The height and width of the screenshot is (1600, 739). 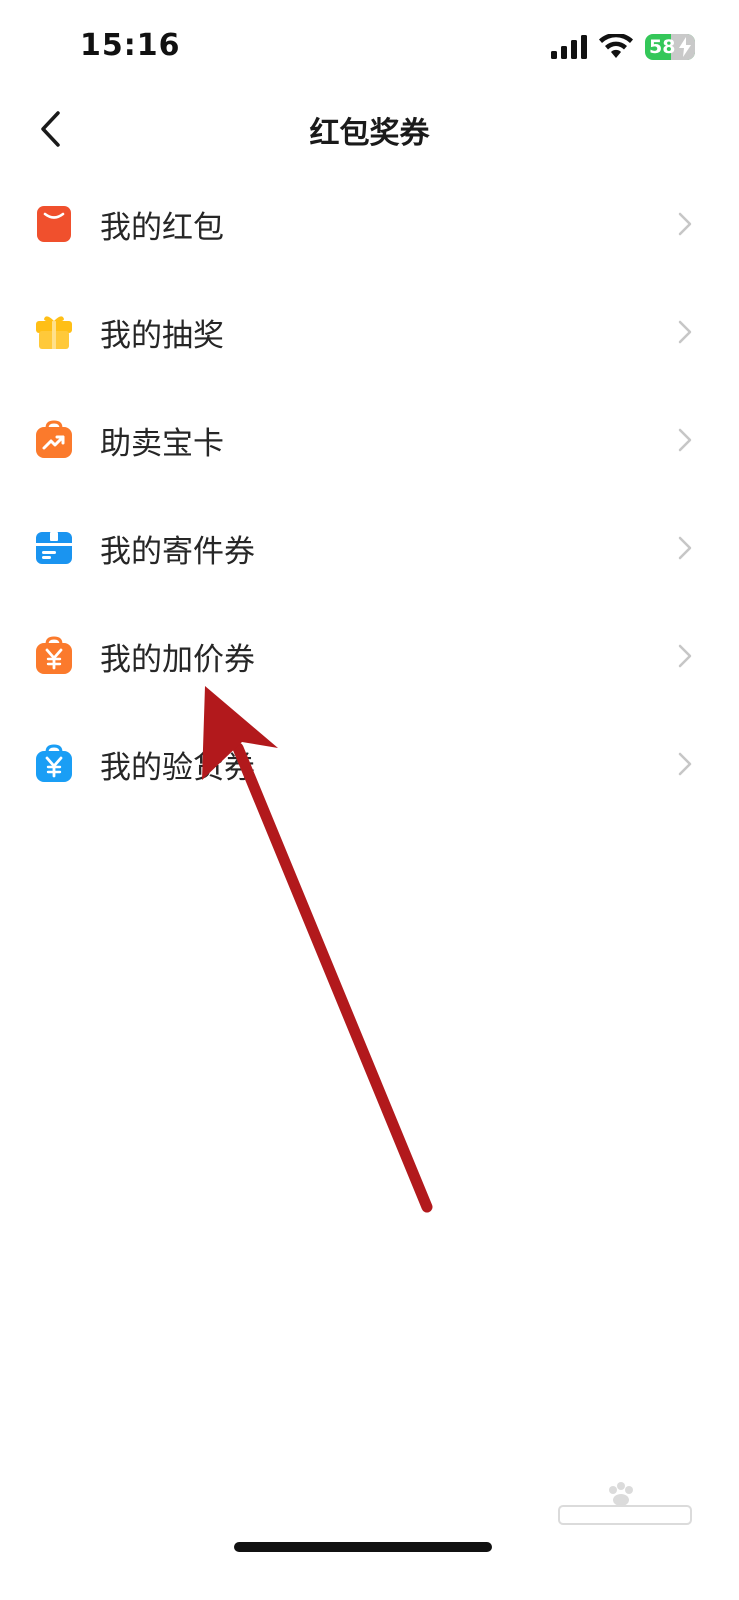 I want to click on charging-bolt-icon, so click(x=685, y=47).